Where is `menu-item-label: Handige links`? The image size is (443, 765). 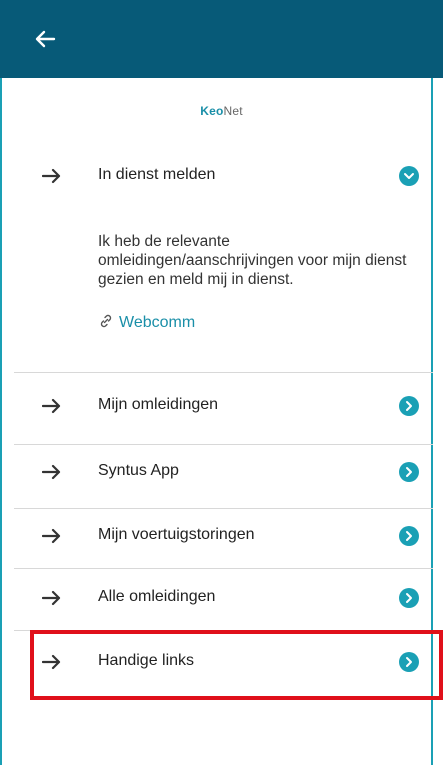
menu-item-label: Handige links is located at coordinates (146, 660).